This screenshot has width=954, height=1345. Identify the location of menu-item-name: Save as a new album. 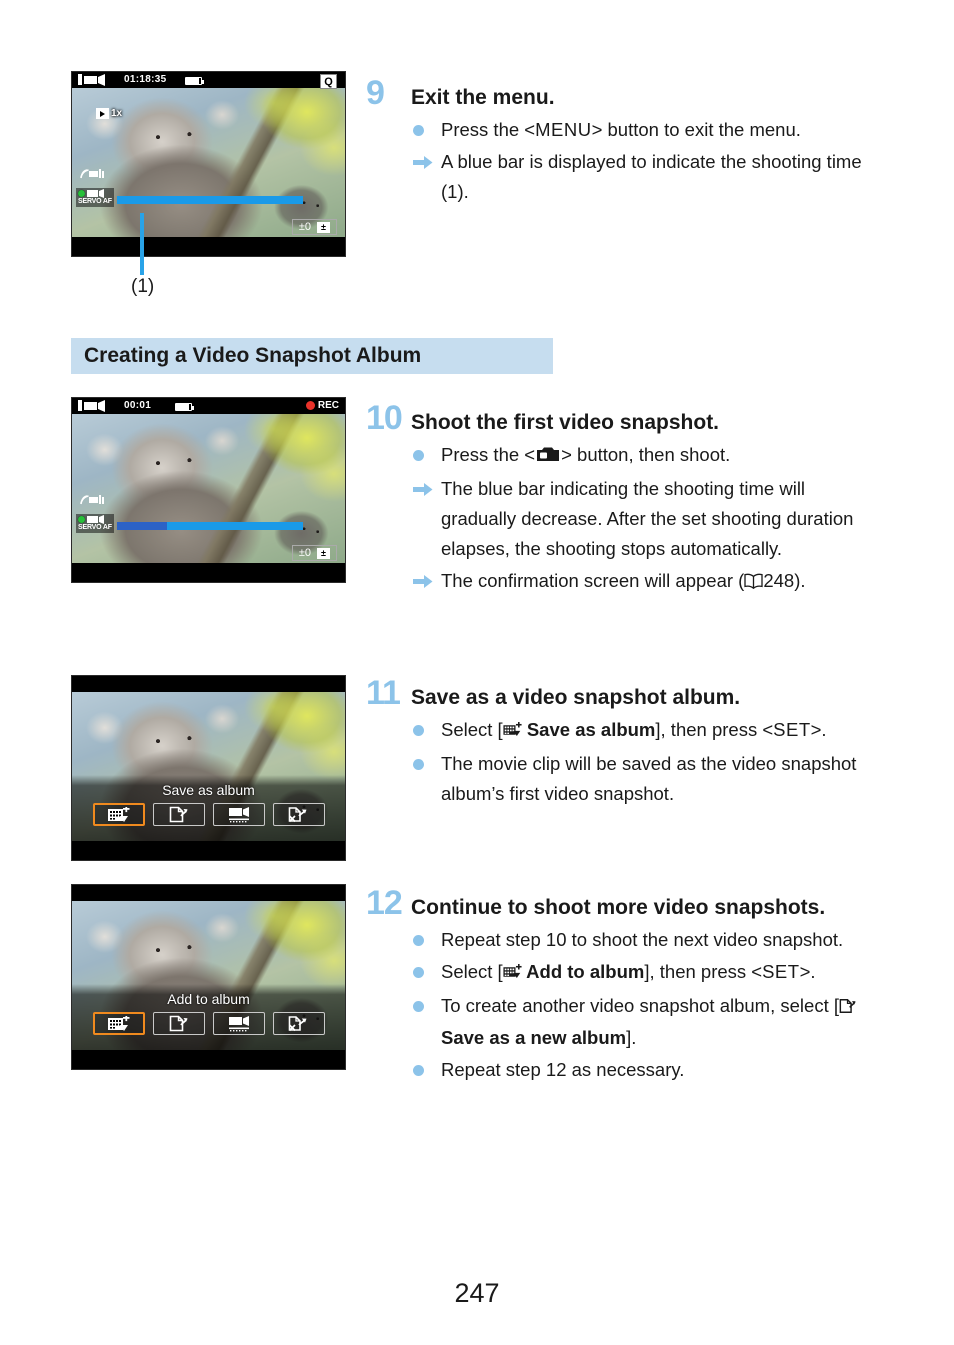
(534, 1037).